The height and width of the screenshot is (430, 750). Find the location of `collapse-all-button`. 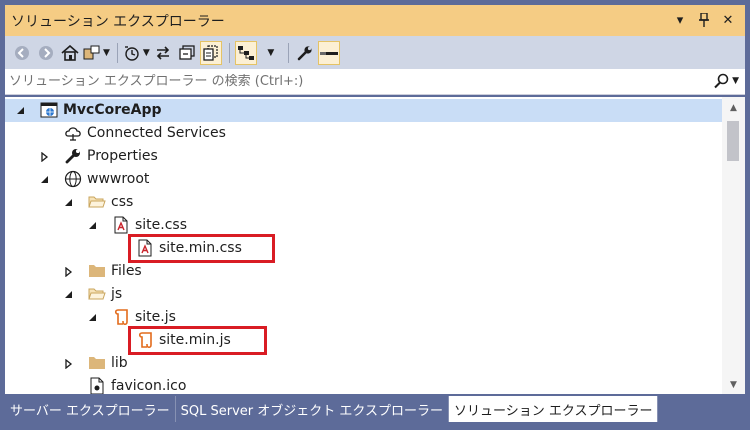

collapse-all-button is located at coordinates (187, 53).